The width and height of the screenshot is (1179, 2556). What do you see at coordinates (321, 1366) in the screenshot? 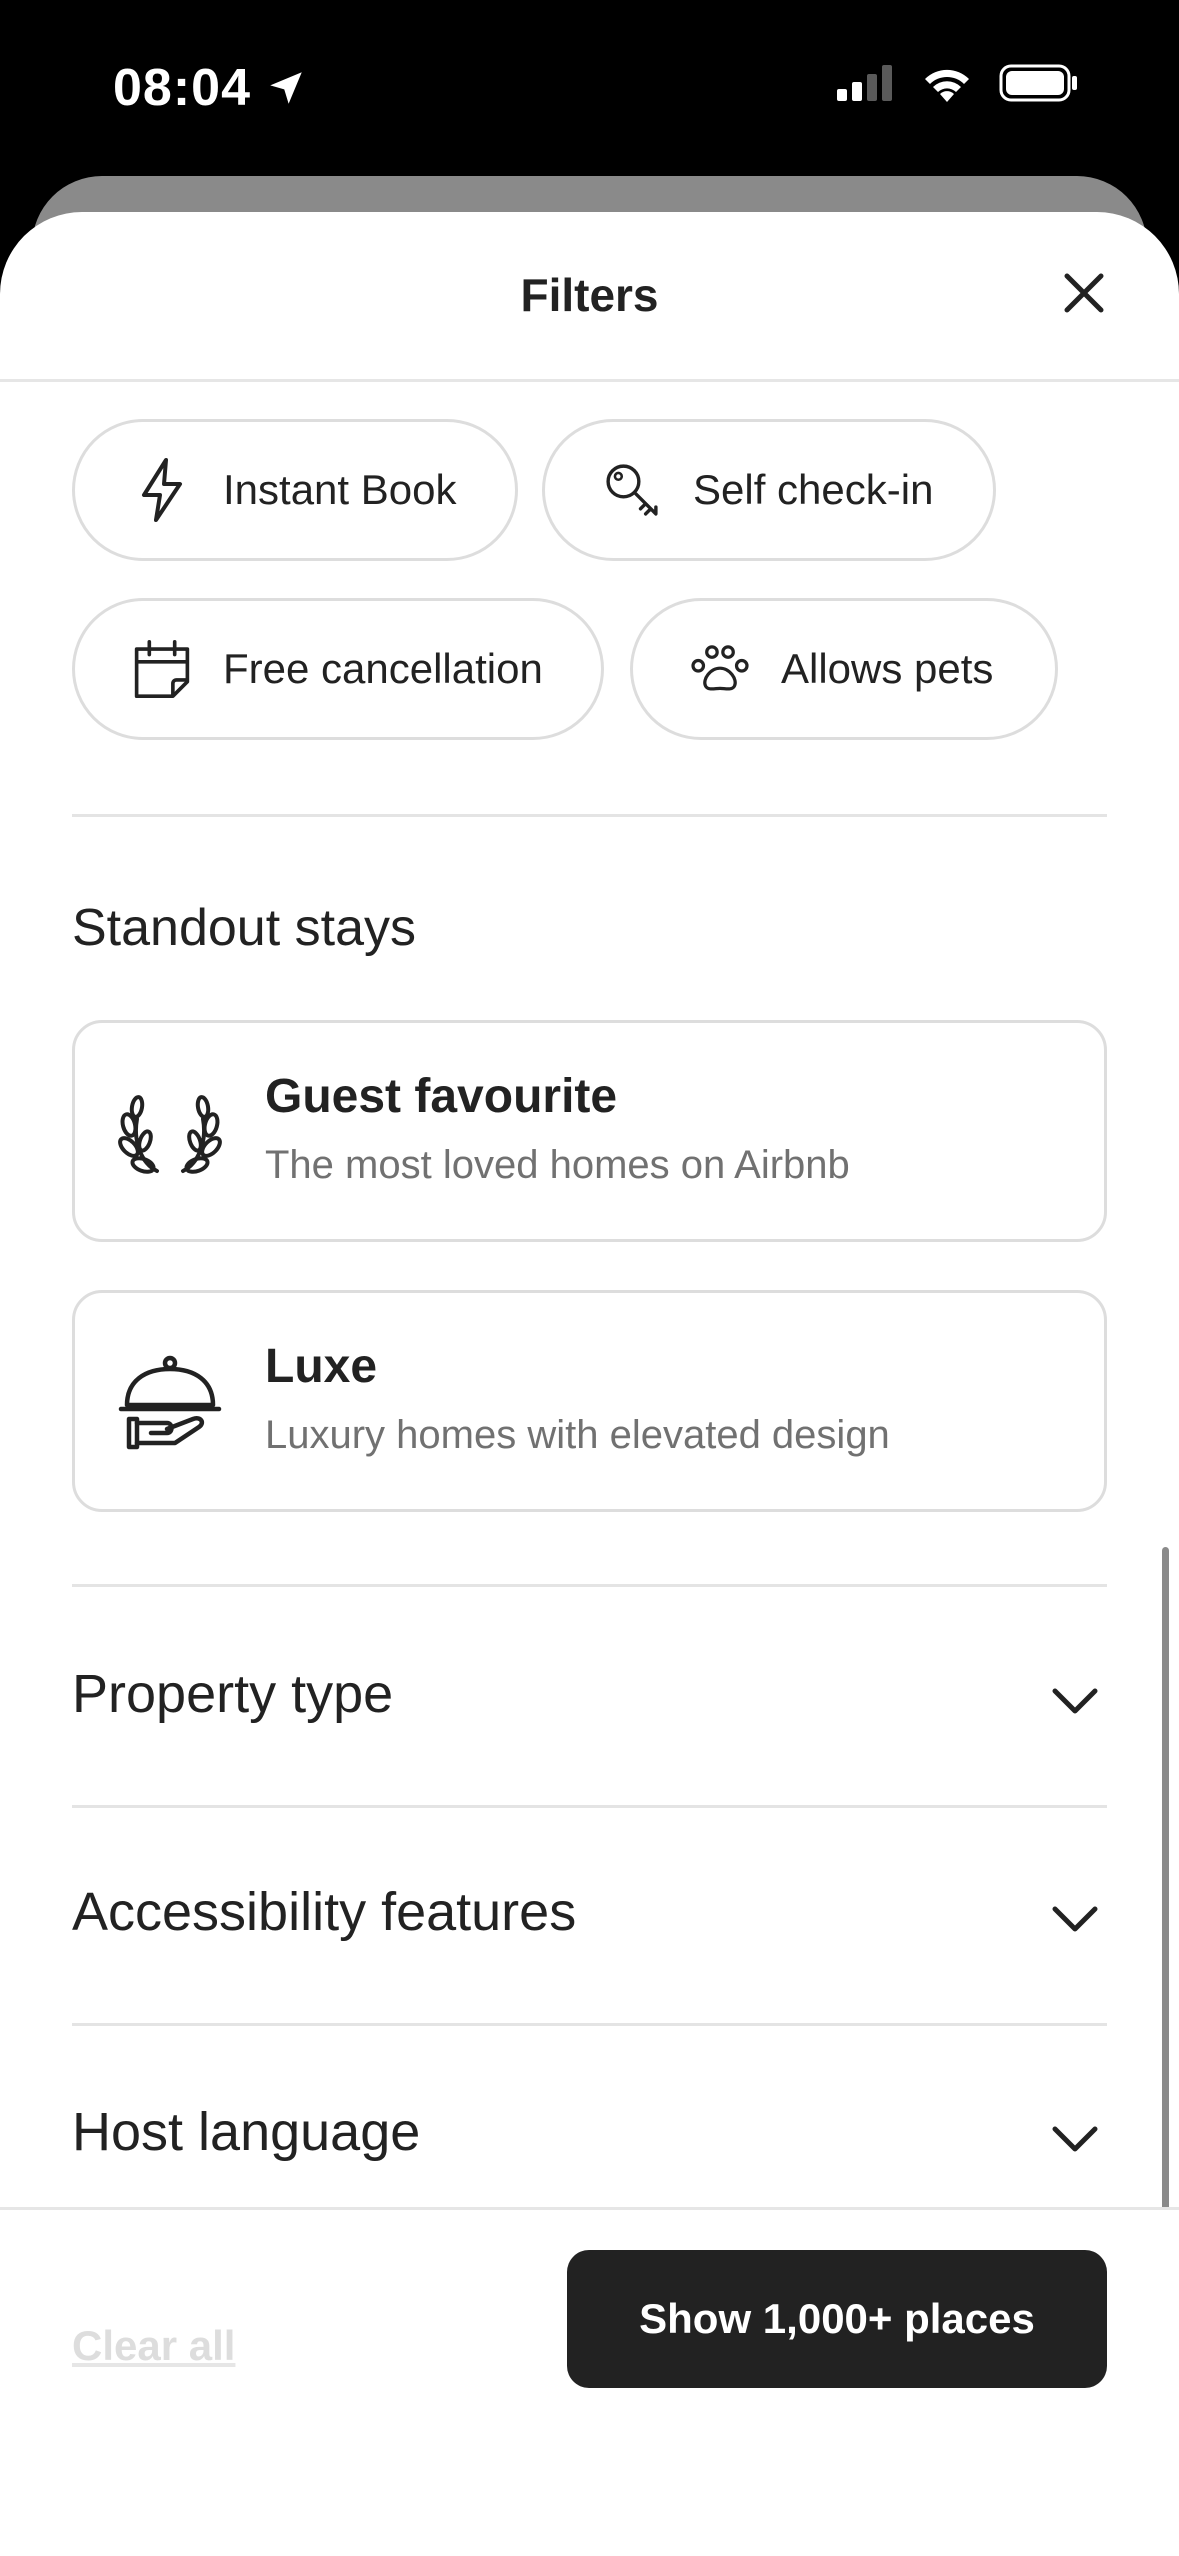
I see `card-title: Luxe` at bounding box center [321, 1366].